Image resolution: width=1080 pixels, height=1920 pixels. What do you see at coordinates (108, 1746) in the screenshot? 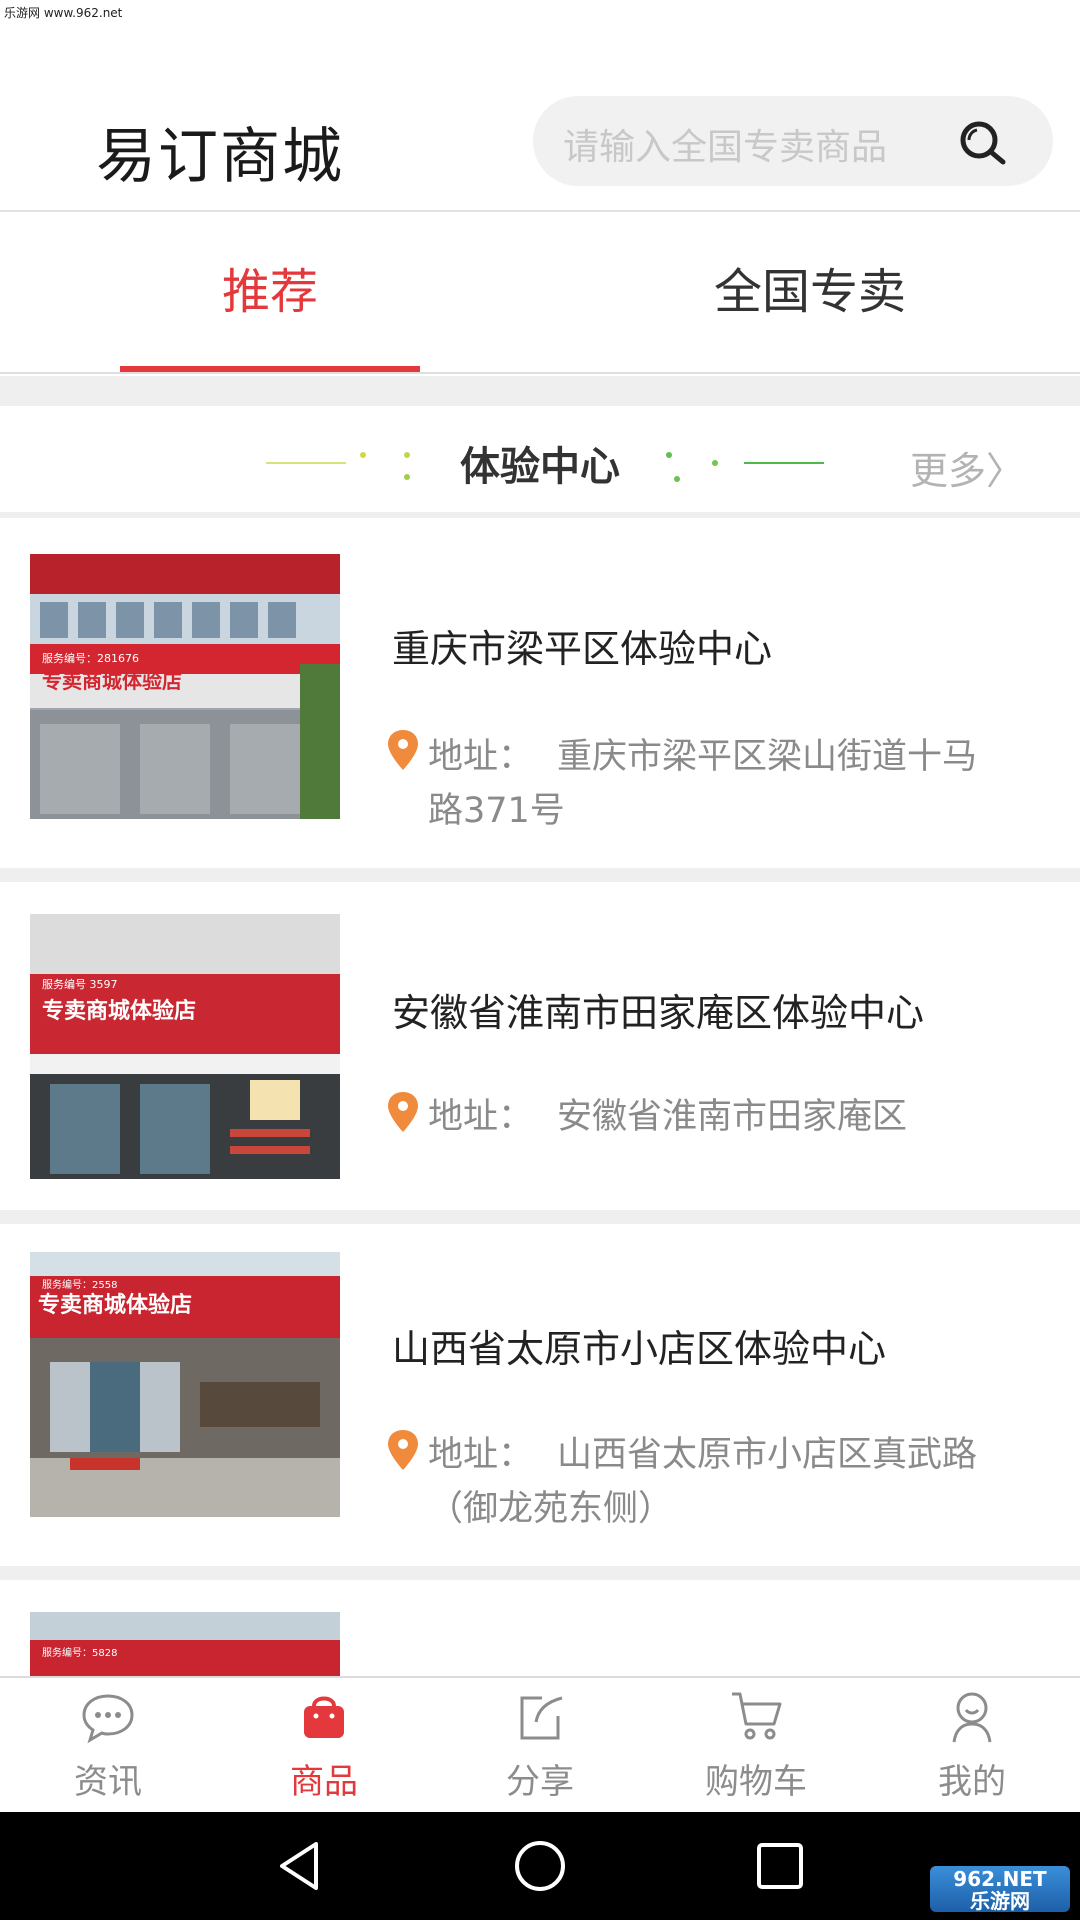
I see `nav-news: 资讯` at bounding box center [108, 1746].